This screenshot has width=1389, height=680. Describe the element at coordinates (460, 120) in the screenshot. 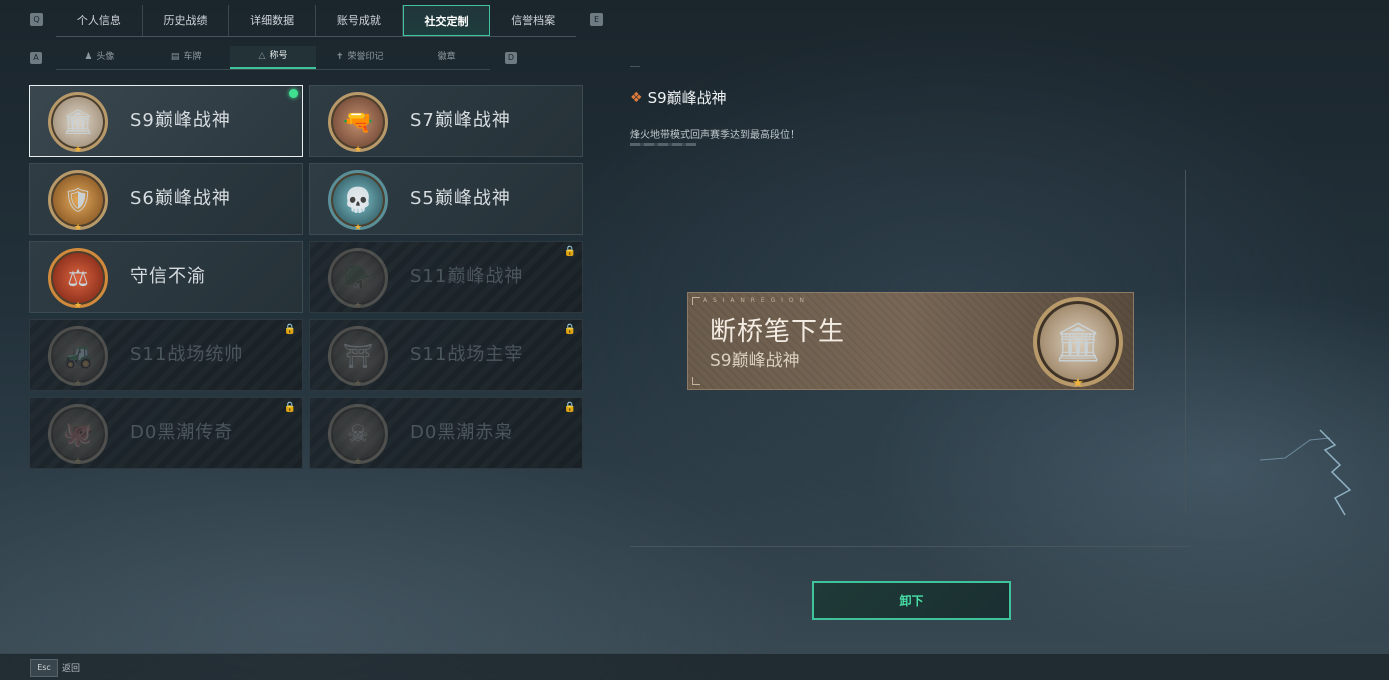

I see `title-card-label: S7巅峰战神` at that location.